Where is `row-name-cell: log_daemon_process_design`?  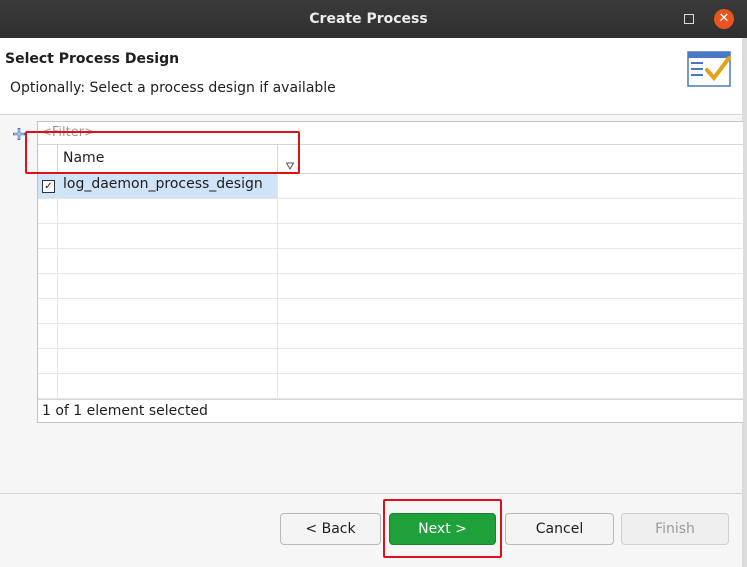
row-name-cell: log_daemon_process_design is located at coordinates (168, 186).